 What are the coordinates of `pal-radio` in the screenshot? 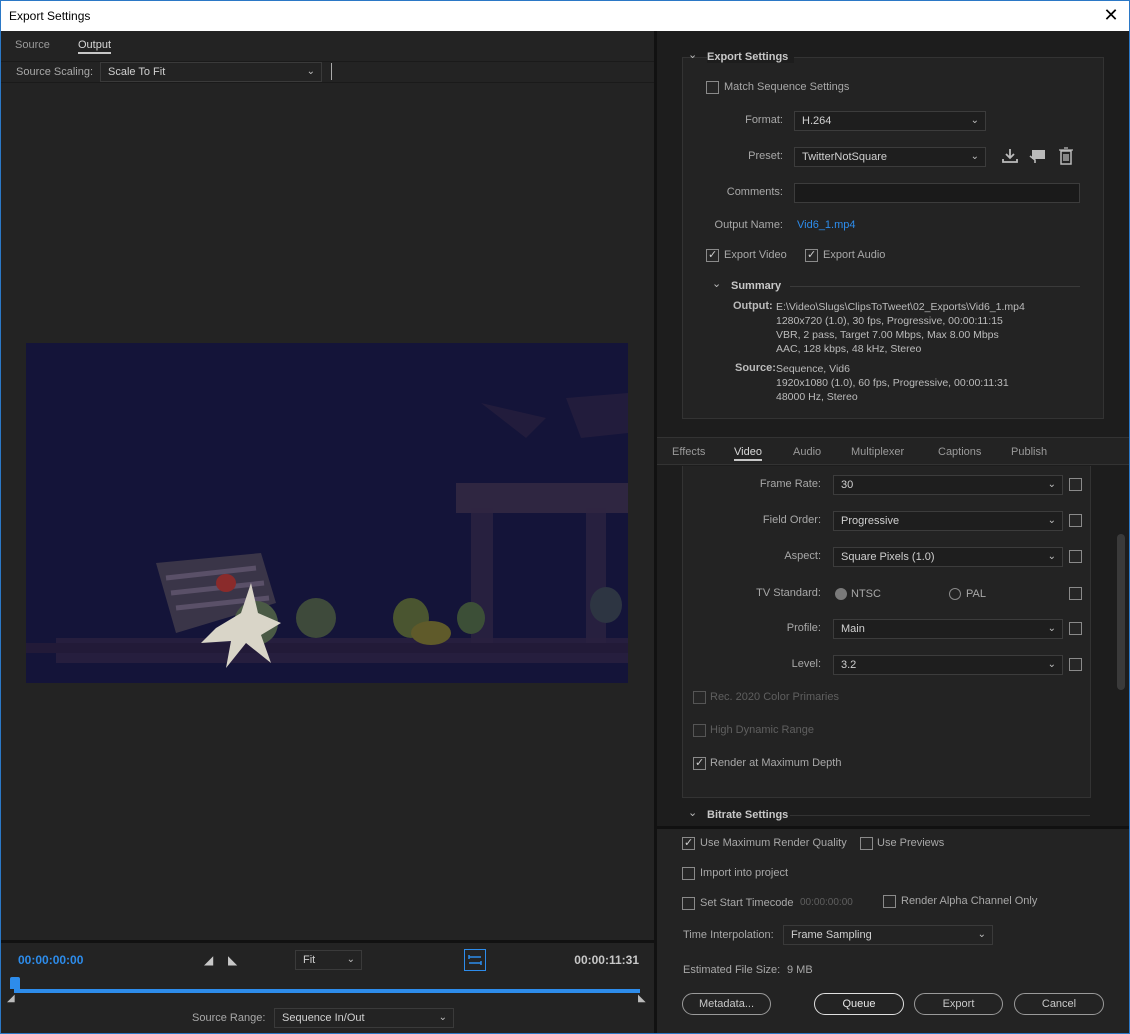 It's located at (955, 594).